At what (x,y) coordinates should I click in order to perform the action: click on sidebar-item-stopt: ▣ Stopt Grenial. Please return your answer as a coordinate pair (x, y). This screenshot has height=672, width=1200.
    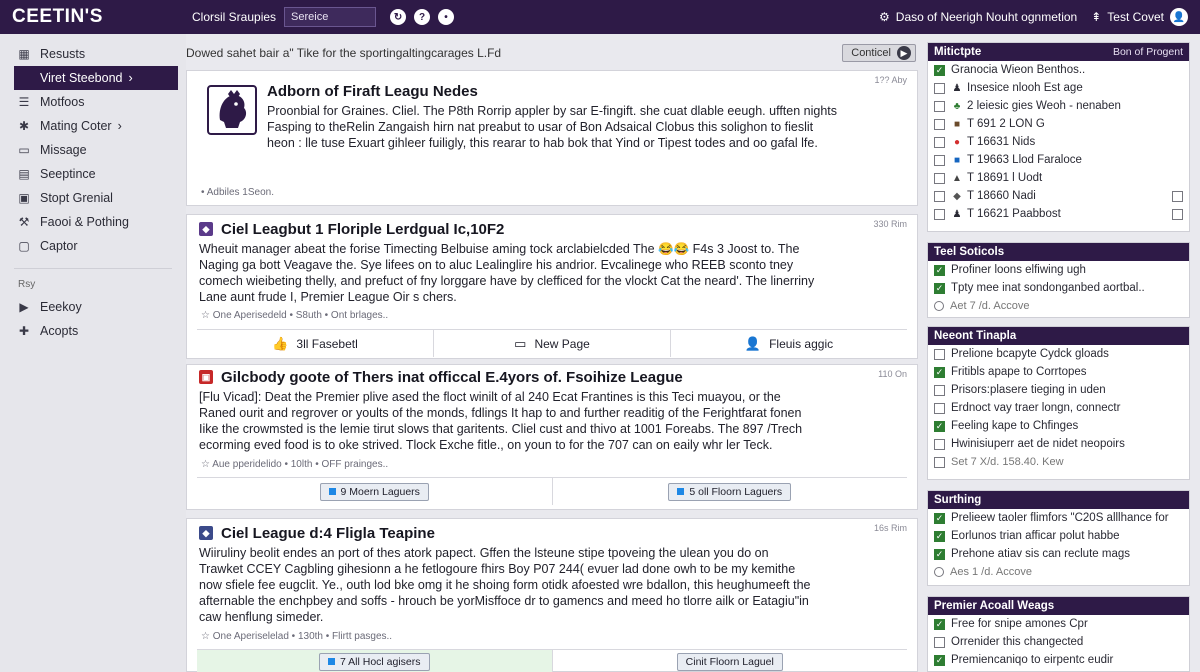
    Looking at the image, I should click on (93, 198).